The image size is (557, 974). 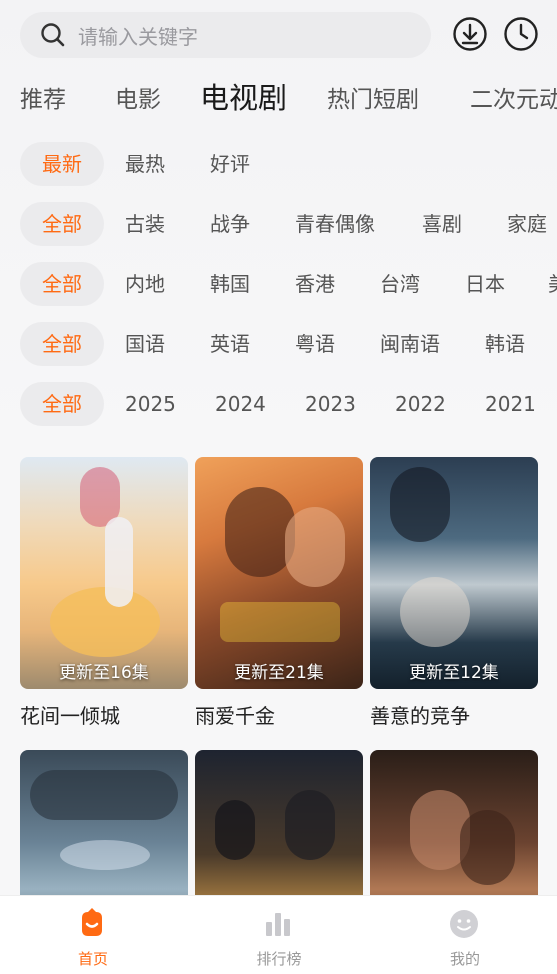 I want to click on filter-language-all: 全部, so click(x=62, y=344).